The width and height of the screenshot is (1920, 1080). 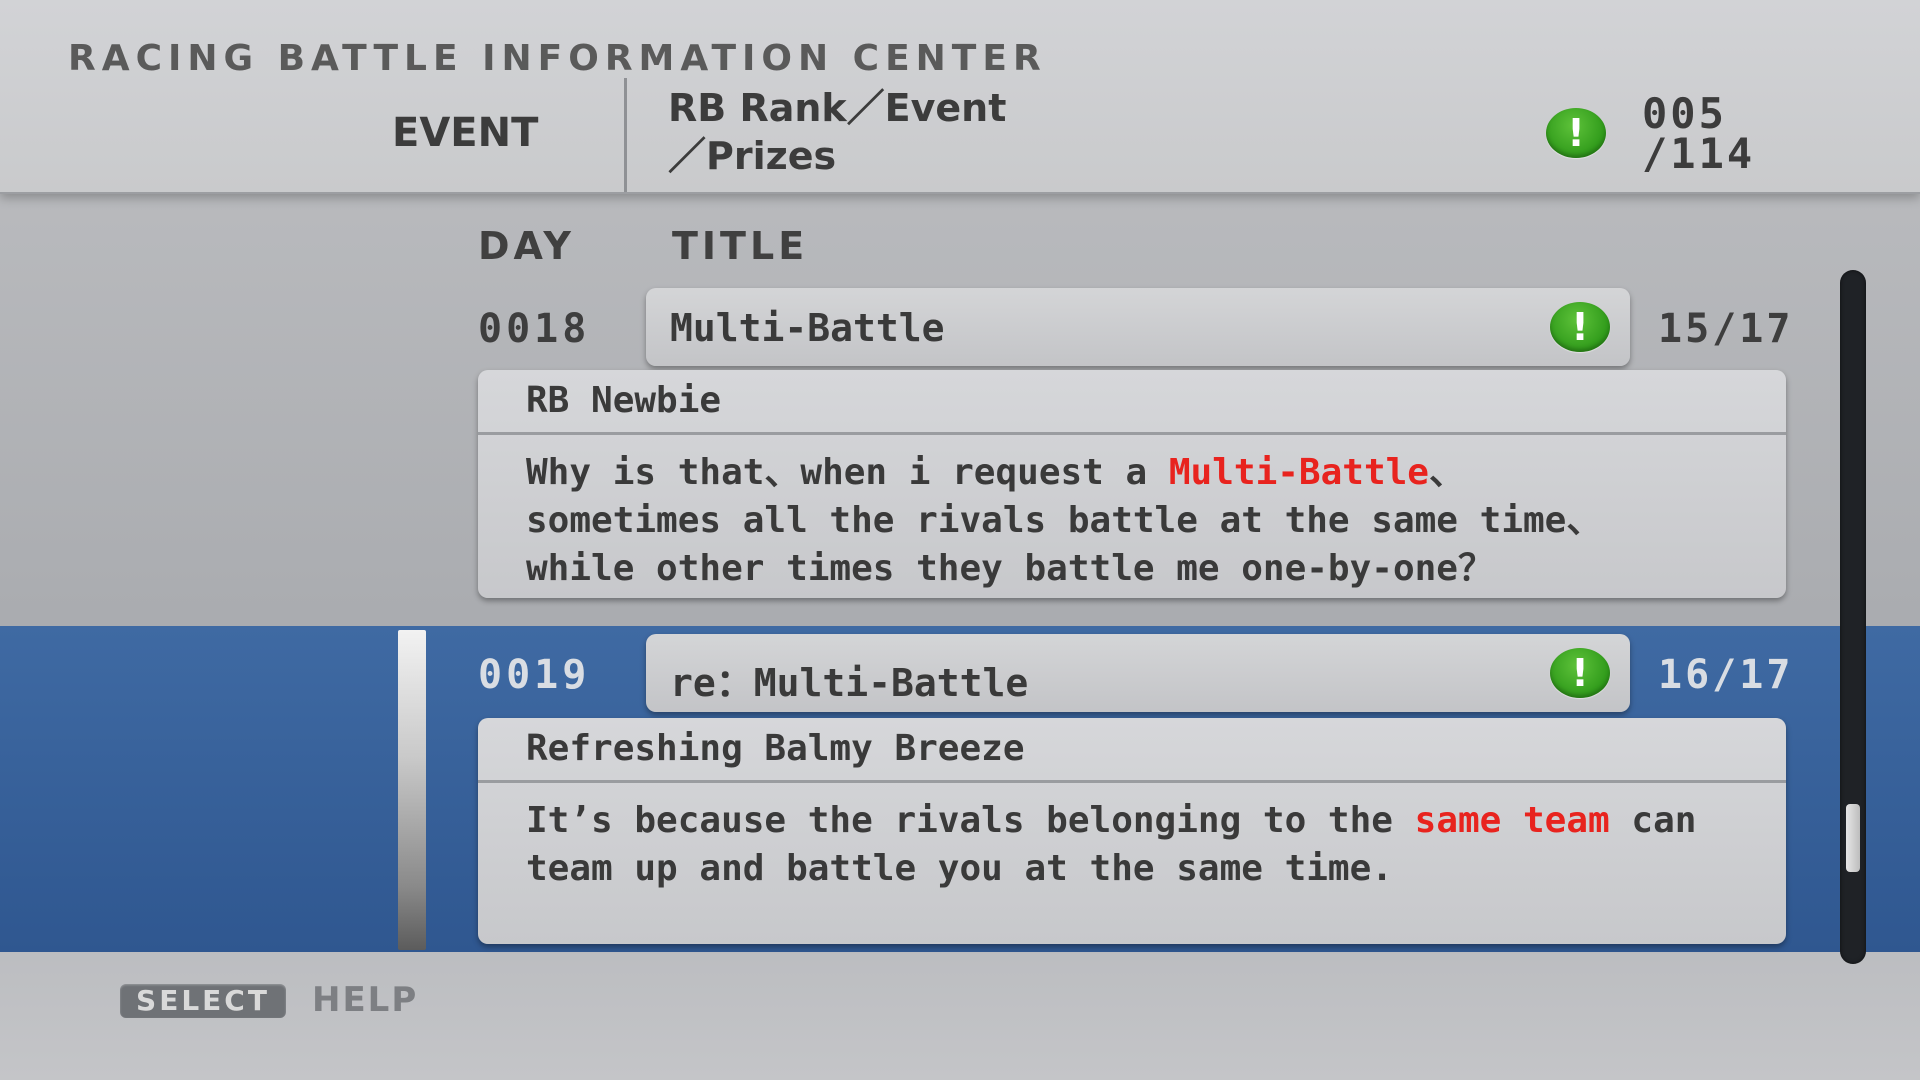 What do you see at coordinates (625, 135) in the screenshot?
I see `header-divider` at bounding box center [625, 135].